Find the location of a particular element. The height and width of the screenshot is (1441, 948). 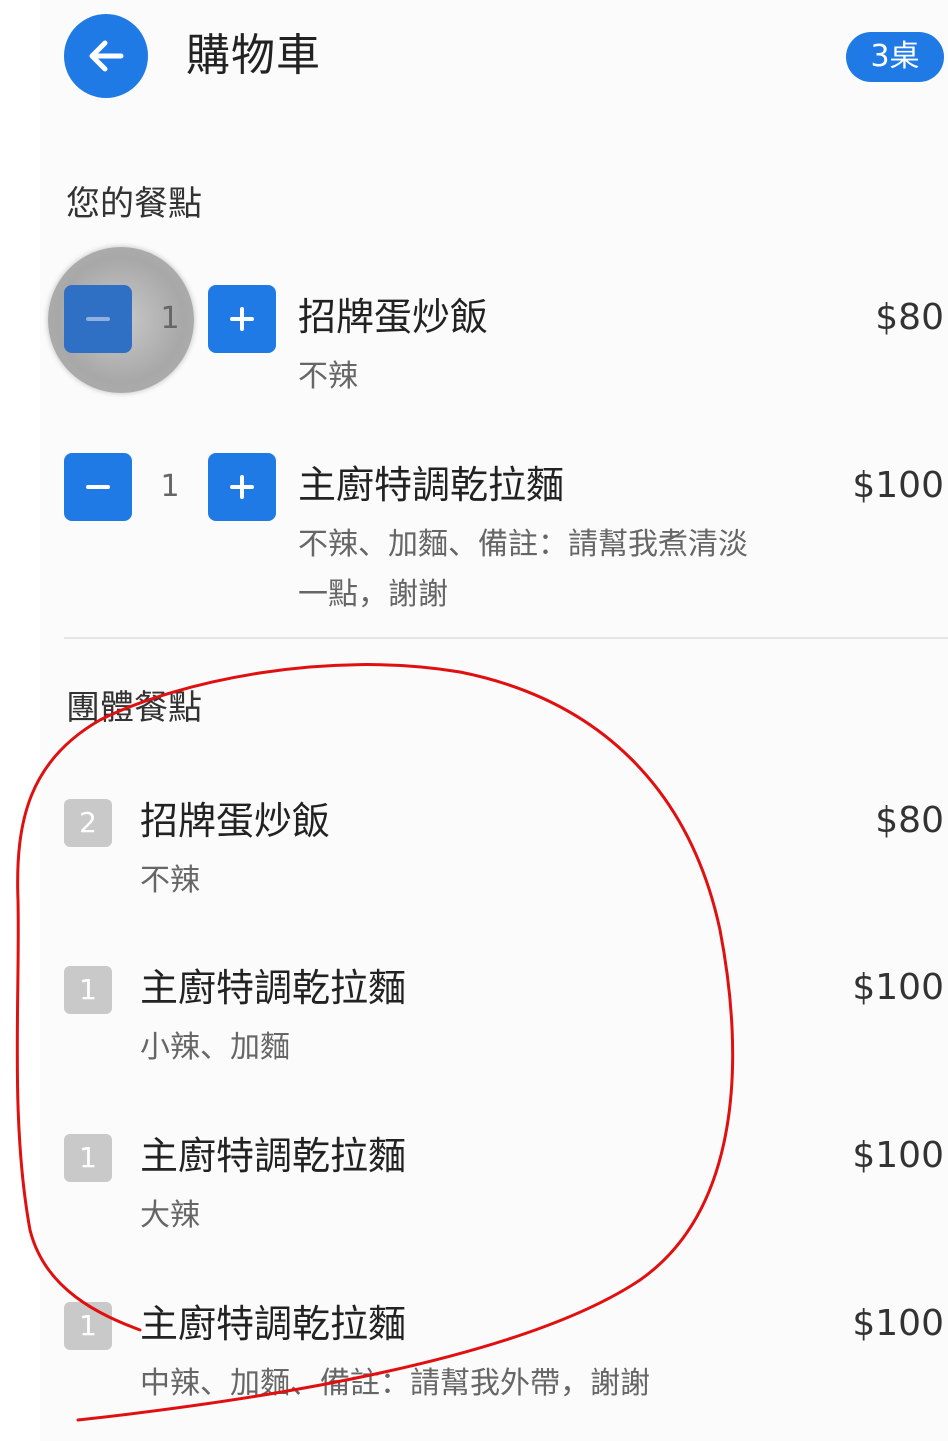

item-note: 小辣、加麵 is located at coordinates (215, 1047).